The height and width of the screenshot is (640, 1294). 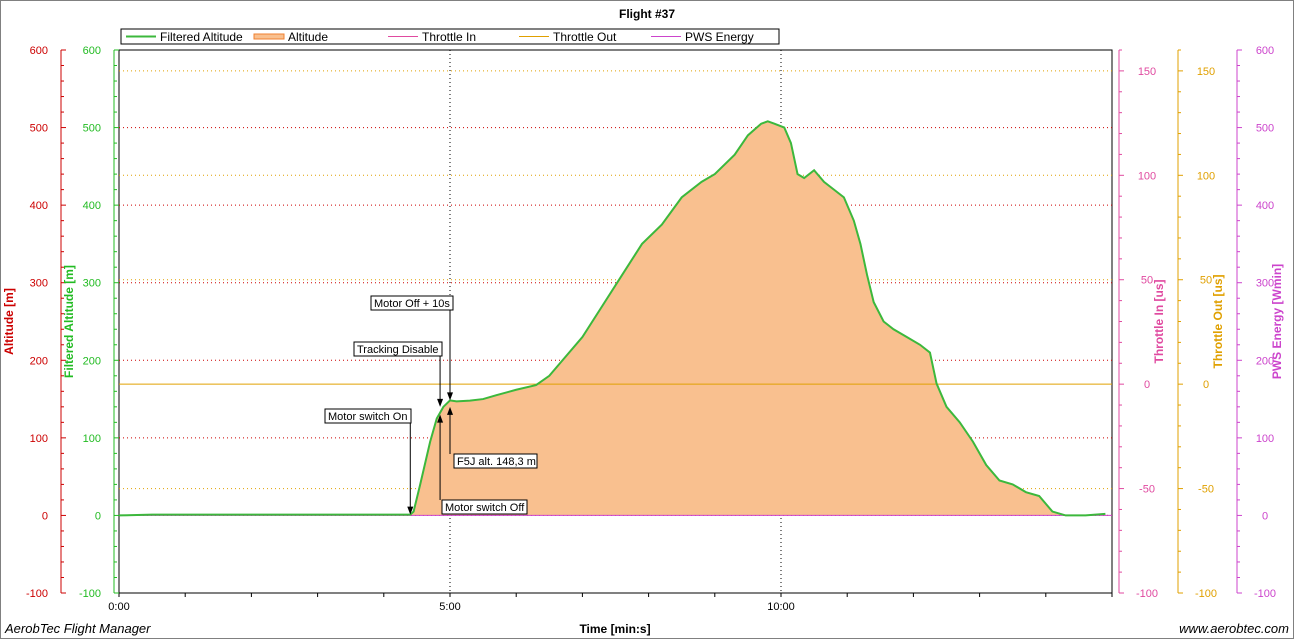 What do you see at coordinates (1159, 322) in the screenshot?
I see `y-axis-label-right: Throttle In [us]` at bounding box center [1159, 322].